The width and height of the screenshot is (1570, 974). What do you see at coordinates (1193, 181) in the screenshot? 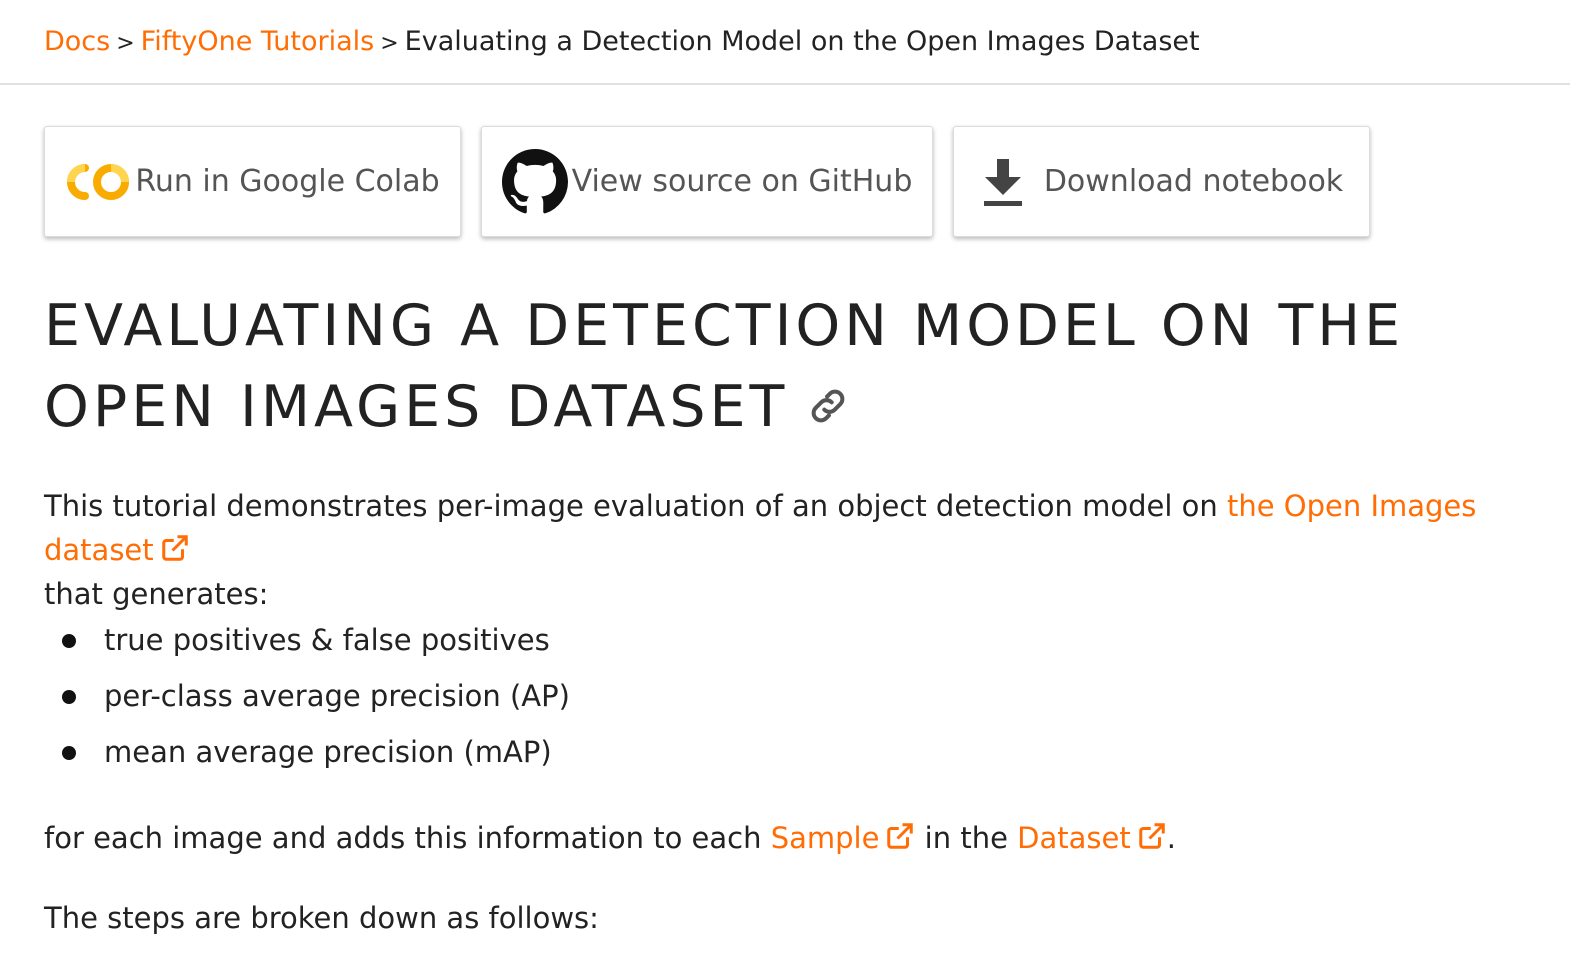
I see `download-button-label: Download notebook` at bounding box center [1193, 181].